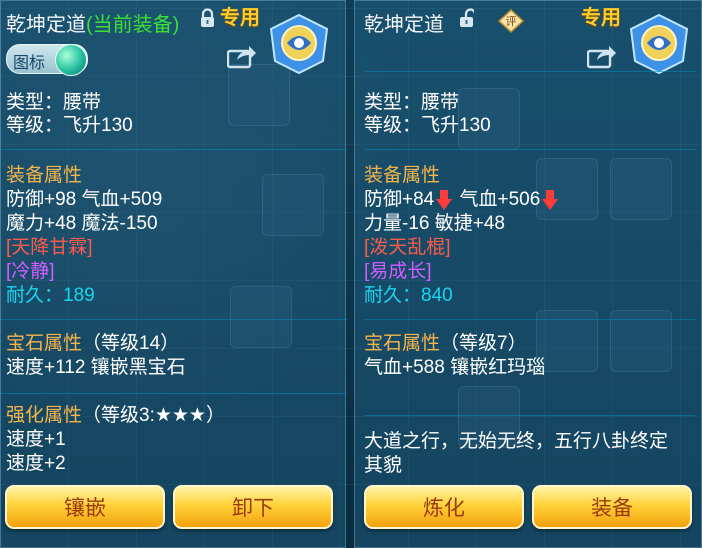 This screenshot has width=702, height=548. I want to click on item-description: 其貌, so click(383, 465).